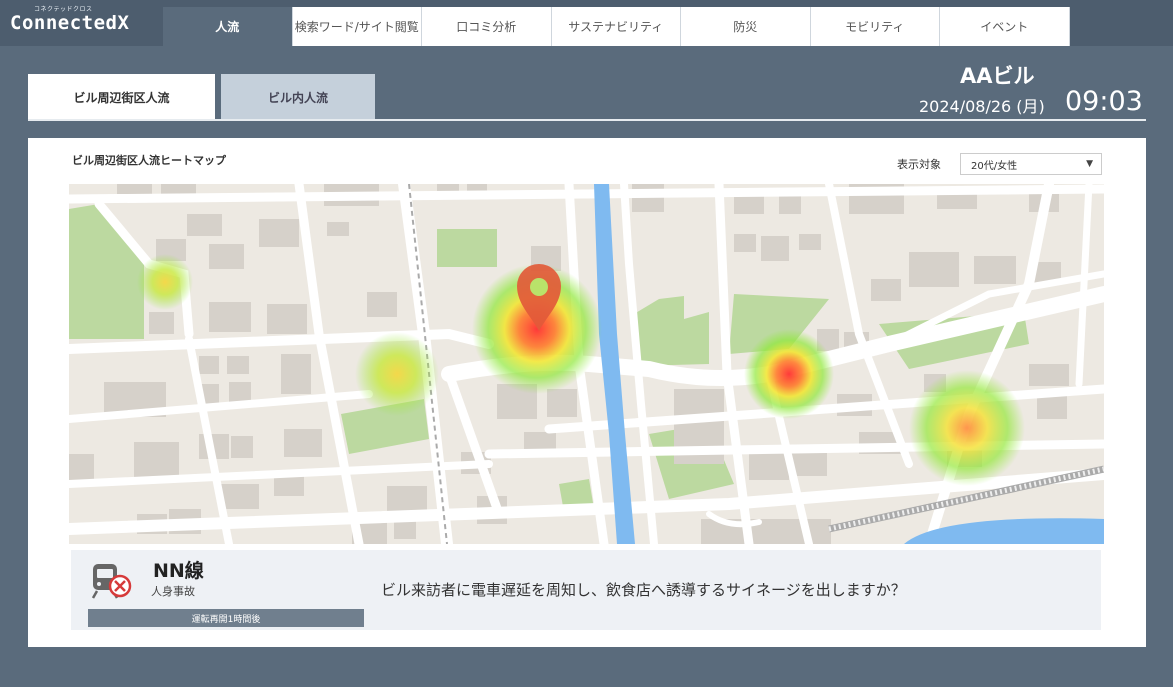  Describe the element at coordinates (357, 26) in the screenshot. I see `nav-tab-search-words: 検索ワード/サイト閲覧` at that location.